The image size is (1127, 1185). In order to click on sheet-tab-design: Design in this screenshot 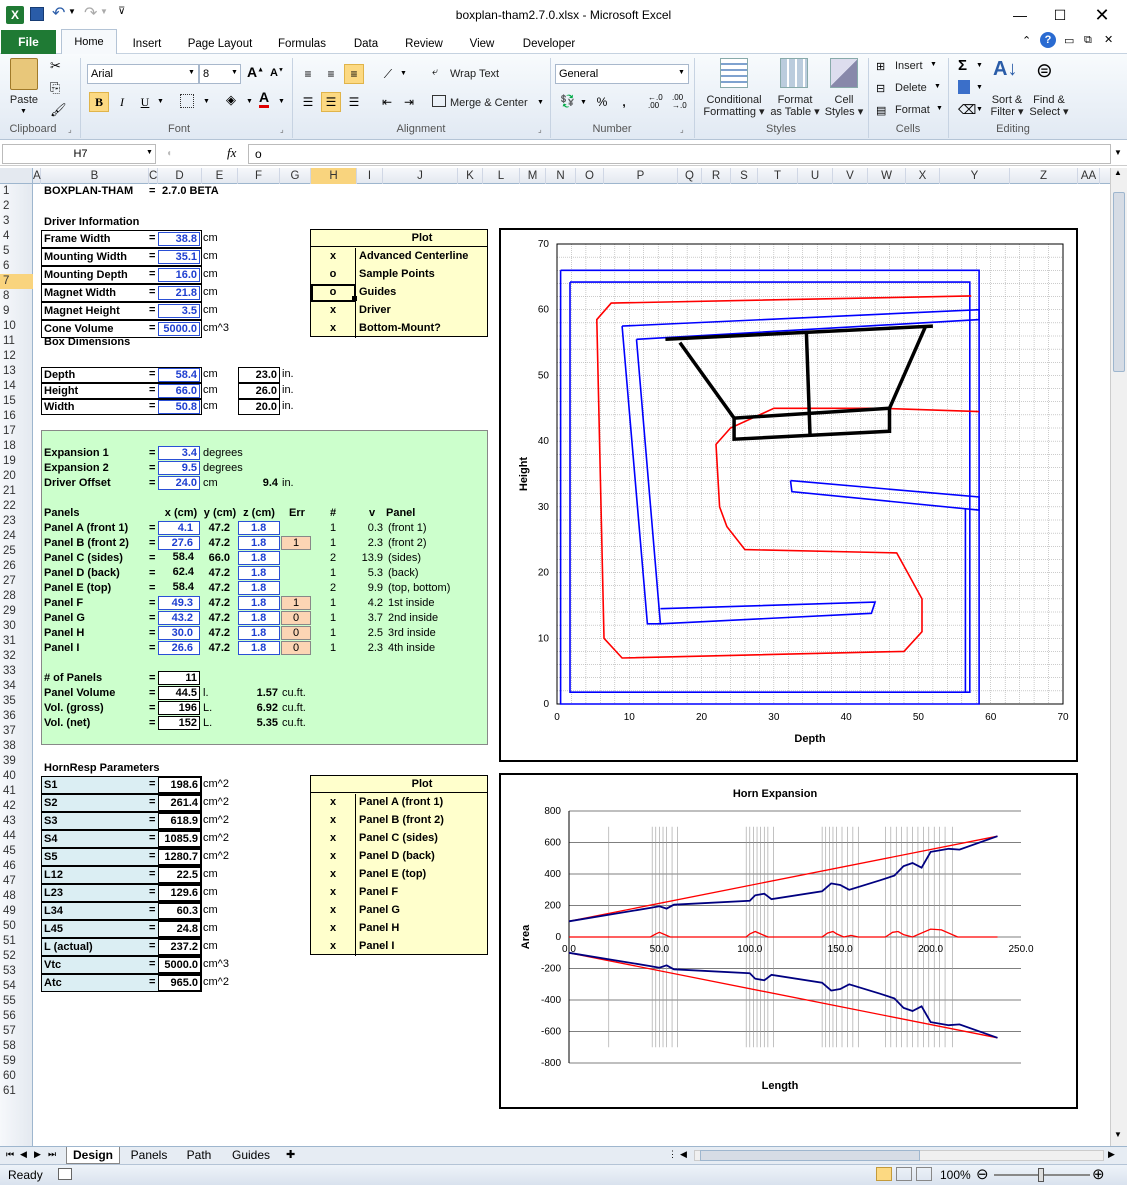, I will do `click(93, 1155)`.